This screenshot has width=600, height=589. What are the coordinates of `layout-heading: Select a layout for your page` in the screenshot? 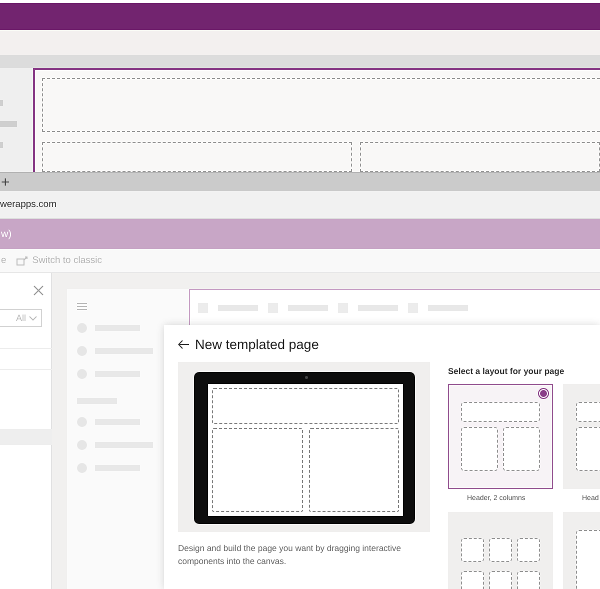 It's located at (507, 371).